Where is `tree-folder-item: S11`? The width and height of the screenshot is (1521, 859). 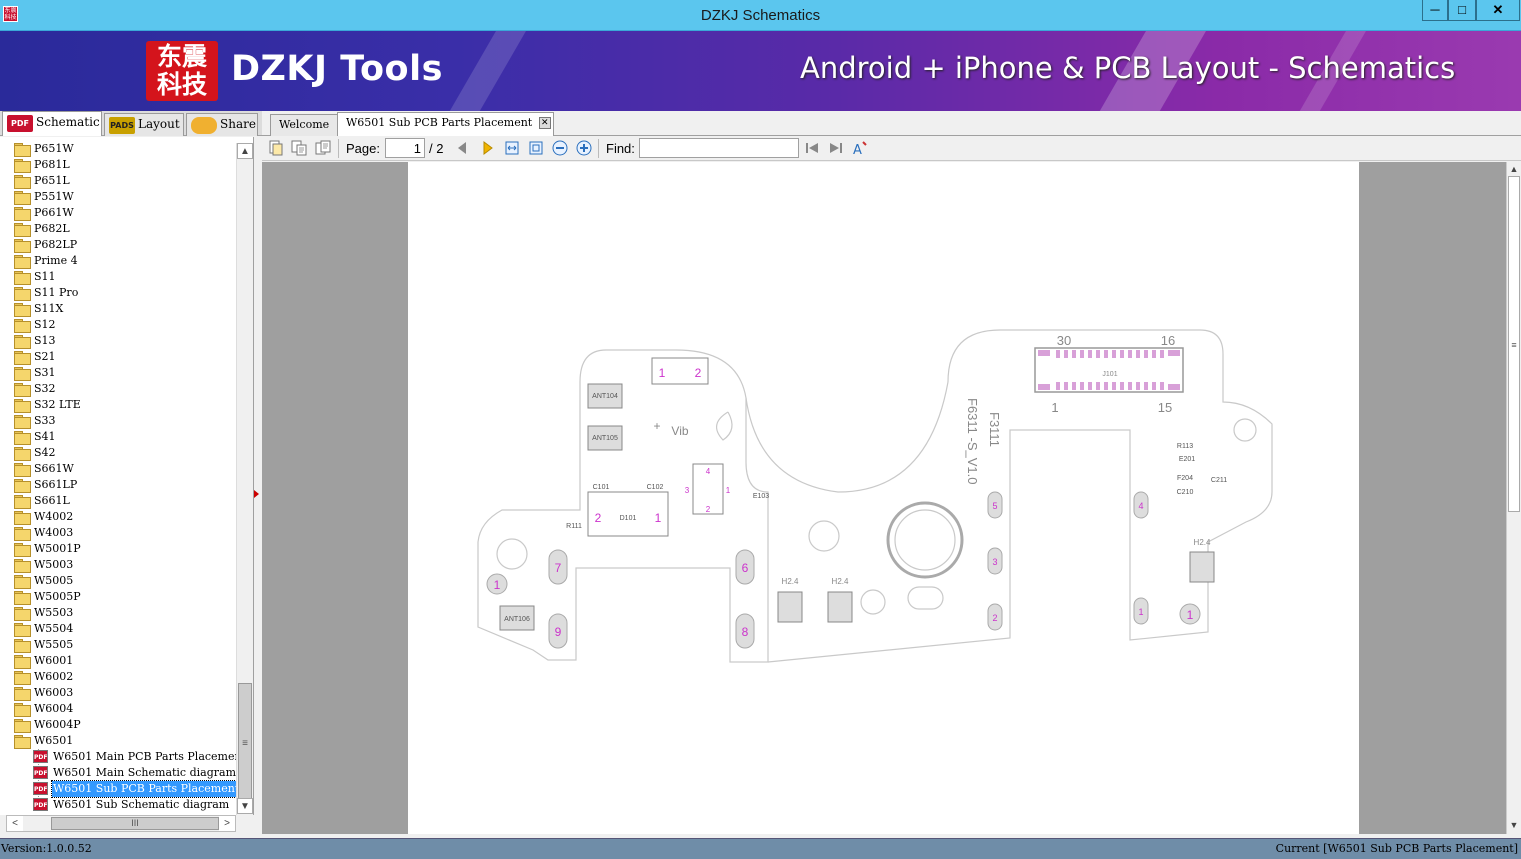
tree-folder-item: S11 is located at coordinates (118, 277).